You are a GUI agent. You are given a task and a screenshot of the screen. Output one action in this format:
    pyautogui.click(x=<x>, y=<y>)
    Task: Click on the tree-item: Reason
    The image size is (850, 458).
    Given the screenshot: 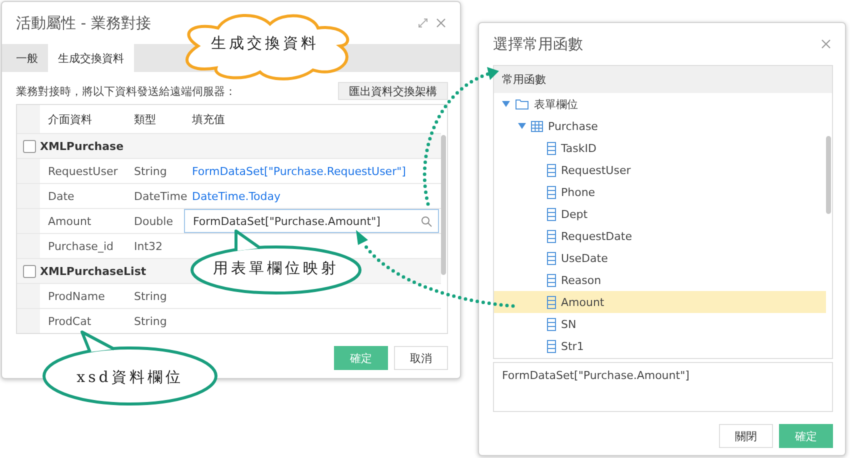 What is the action you would take?
    pyautogui.click(x=660, y=280)
    